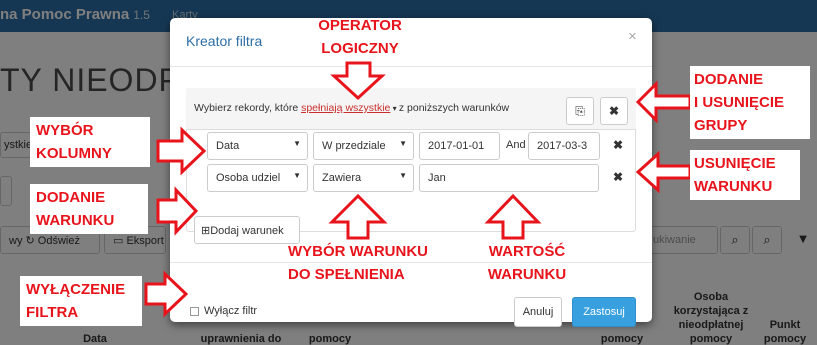 Image resolution: width=817 pixels, height=345 pixels. What do you see at coordinates (513, 216) in the screenshot?
I see `arrow-value` at bounding box center [513, 216].